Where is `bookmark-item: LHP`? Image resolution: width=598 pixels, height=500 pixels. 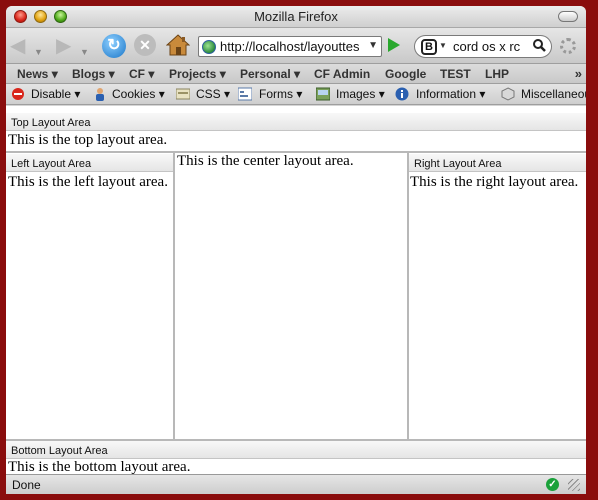 bookmark-item: LHP is located at coordinates (497, 74).